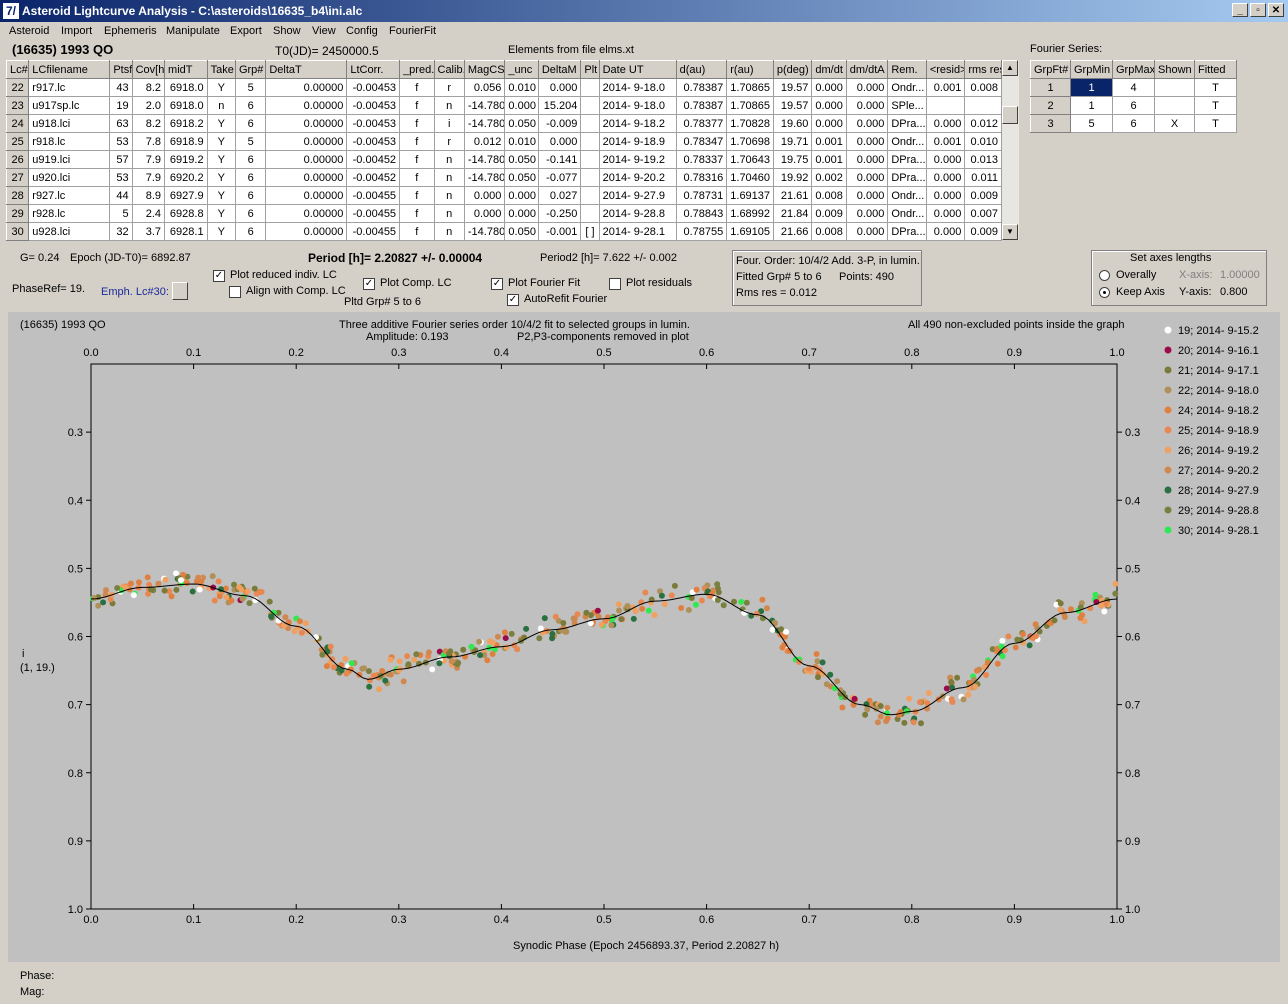  I want to click on table-cell: [ ], so click(590, 231).